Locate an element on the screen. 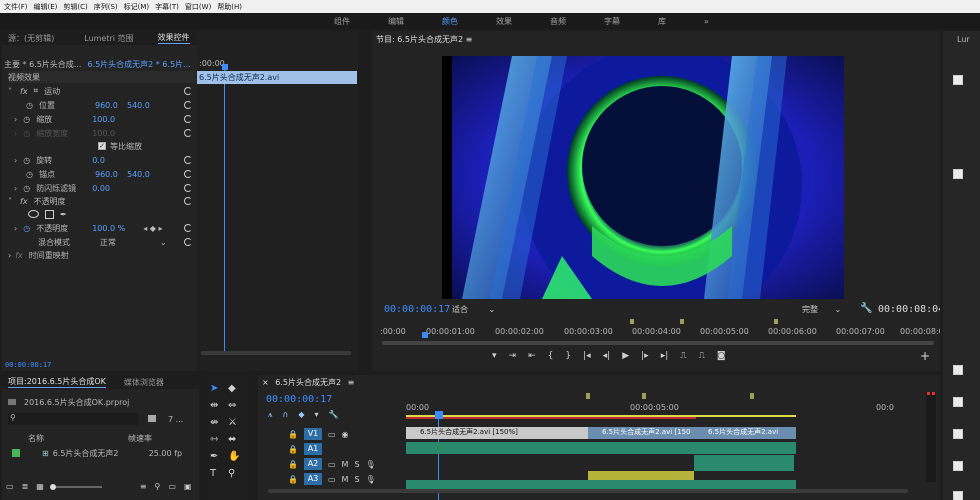  workspace-titles: 字幕 is located at coordinates (612, 21).